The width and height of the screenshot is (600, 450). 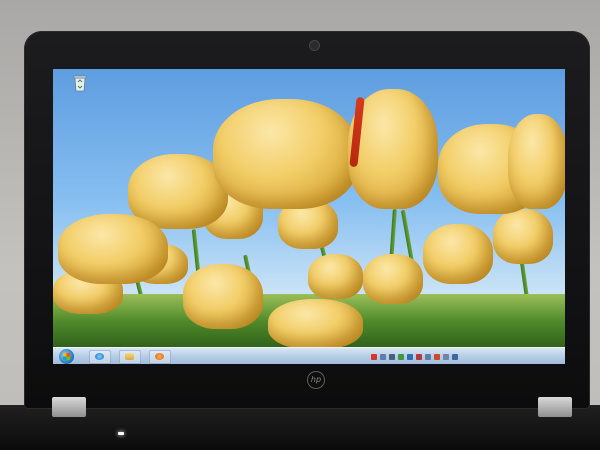 I want to click on taskbar-pinned-file-explorer, so click(x=130, y=357).